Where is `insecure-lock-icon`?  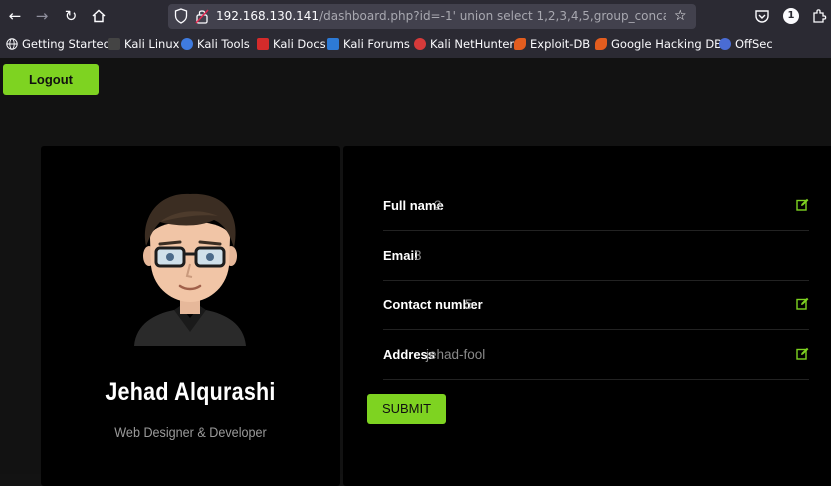 insecure-lock-icon is located at coordinates (202, 16).